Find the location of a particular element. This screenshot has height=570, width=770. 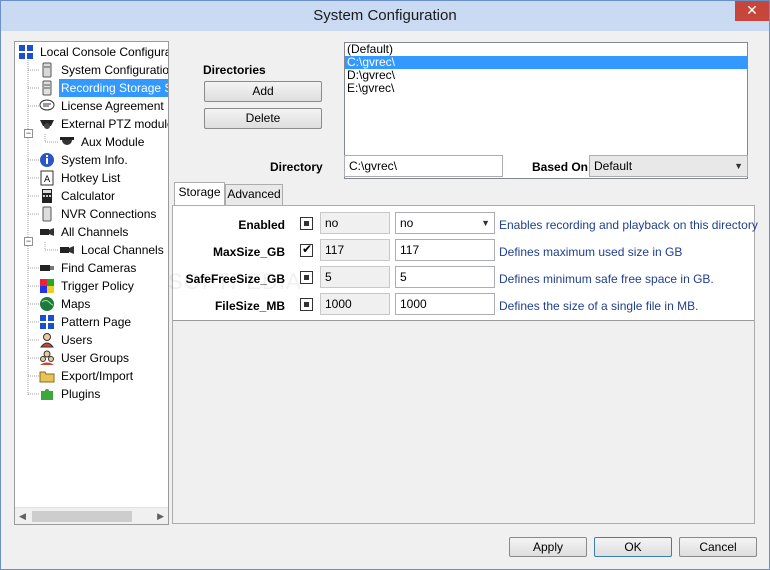

checkmark-icon: ✔ is located at coordinates (307, 249).